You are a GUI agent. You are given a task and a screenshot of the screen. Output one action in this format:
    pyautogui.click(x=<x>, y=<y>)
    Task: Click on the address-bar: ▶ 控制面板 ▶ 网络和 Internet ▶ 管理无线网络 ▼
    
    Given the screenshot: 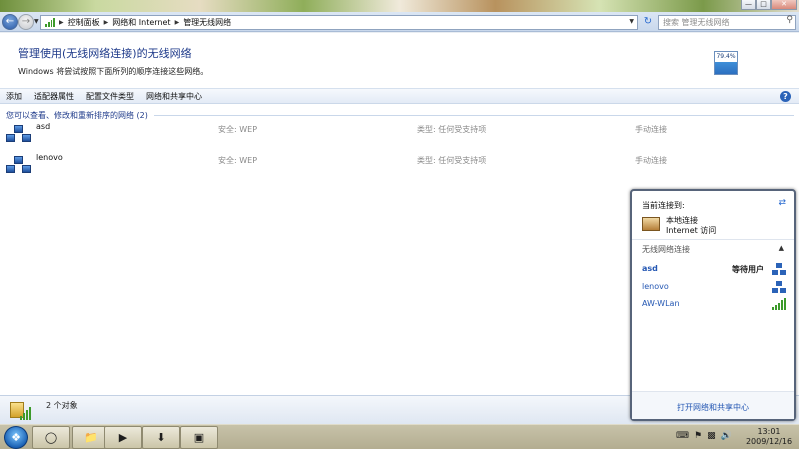 What is the action you would take?
    pyautogui.click(x=339, y=22)
    